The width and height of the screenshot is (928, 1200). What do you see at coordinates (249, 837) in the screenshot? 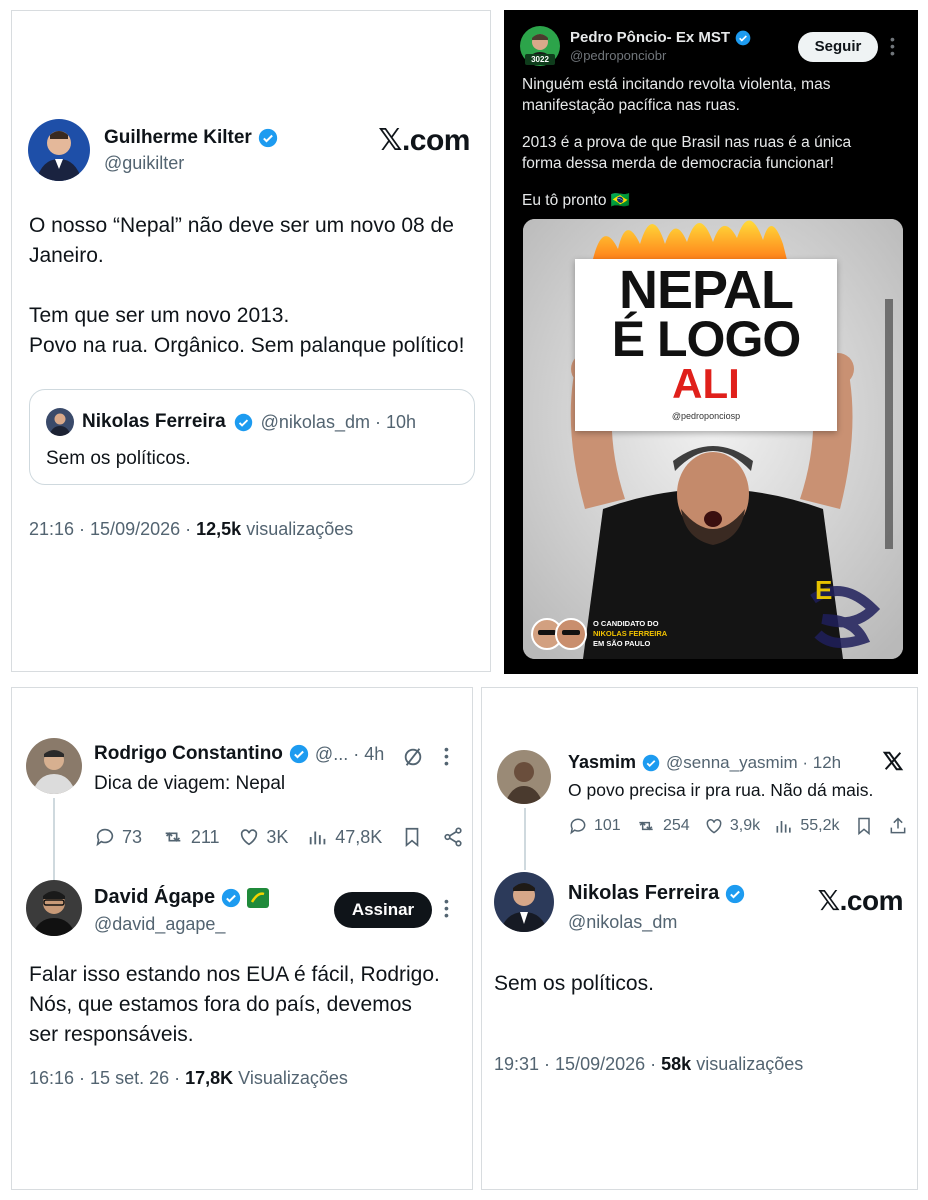
I see `heart-icon` at bounding box center [249, 837].